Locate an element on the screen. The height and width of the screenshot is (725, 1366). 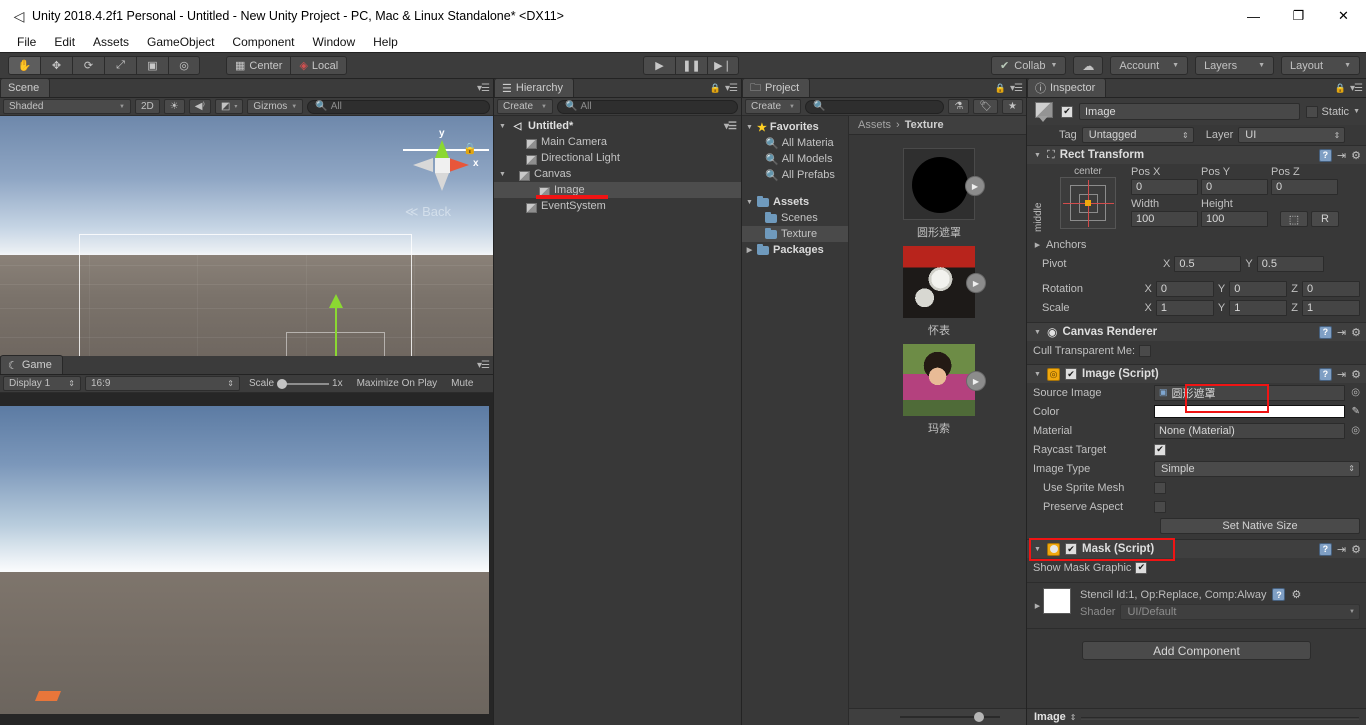
object-picker-icon: ◎ is located at coordinates (1355, 392).